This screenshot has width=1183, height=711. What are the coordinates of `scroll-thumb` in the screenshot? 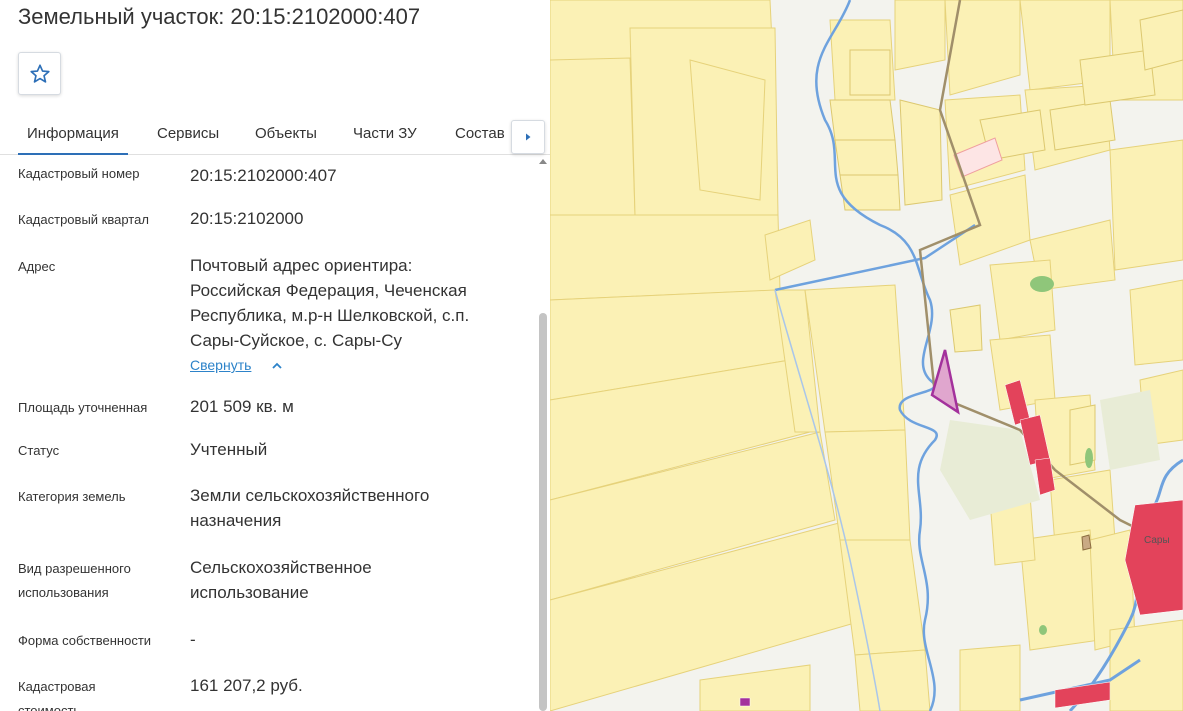 It's located at (543, 512).